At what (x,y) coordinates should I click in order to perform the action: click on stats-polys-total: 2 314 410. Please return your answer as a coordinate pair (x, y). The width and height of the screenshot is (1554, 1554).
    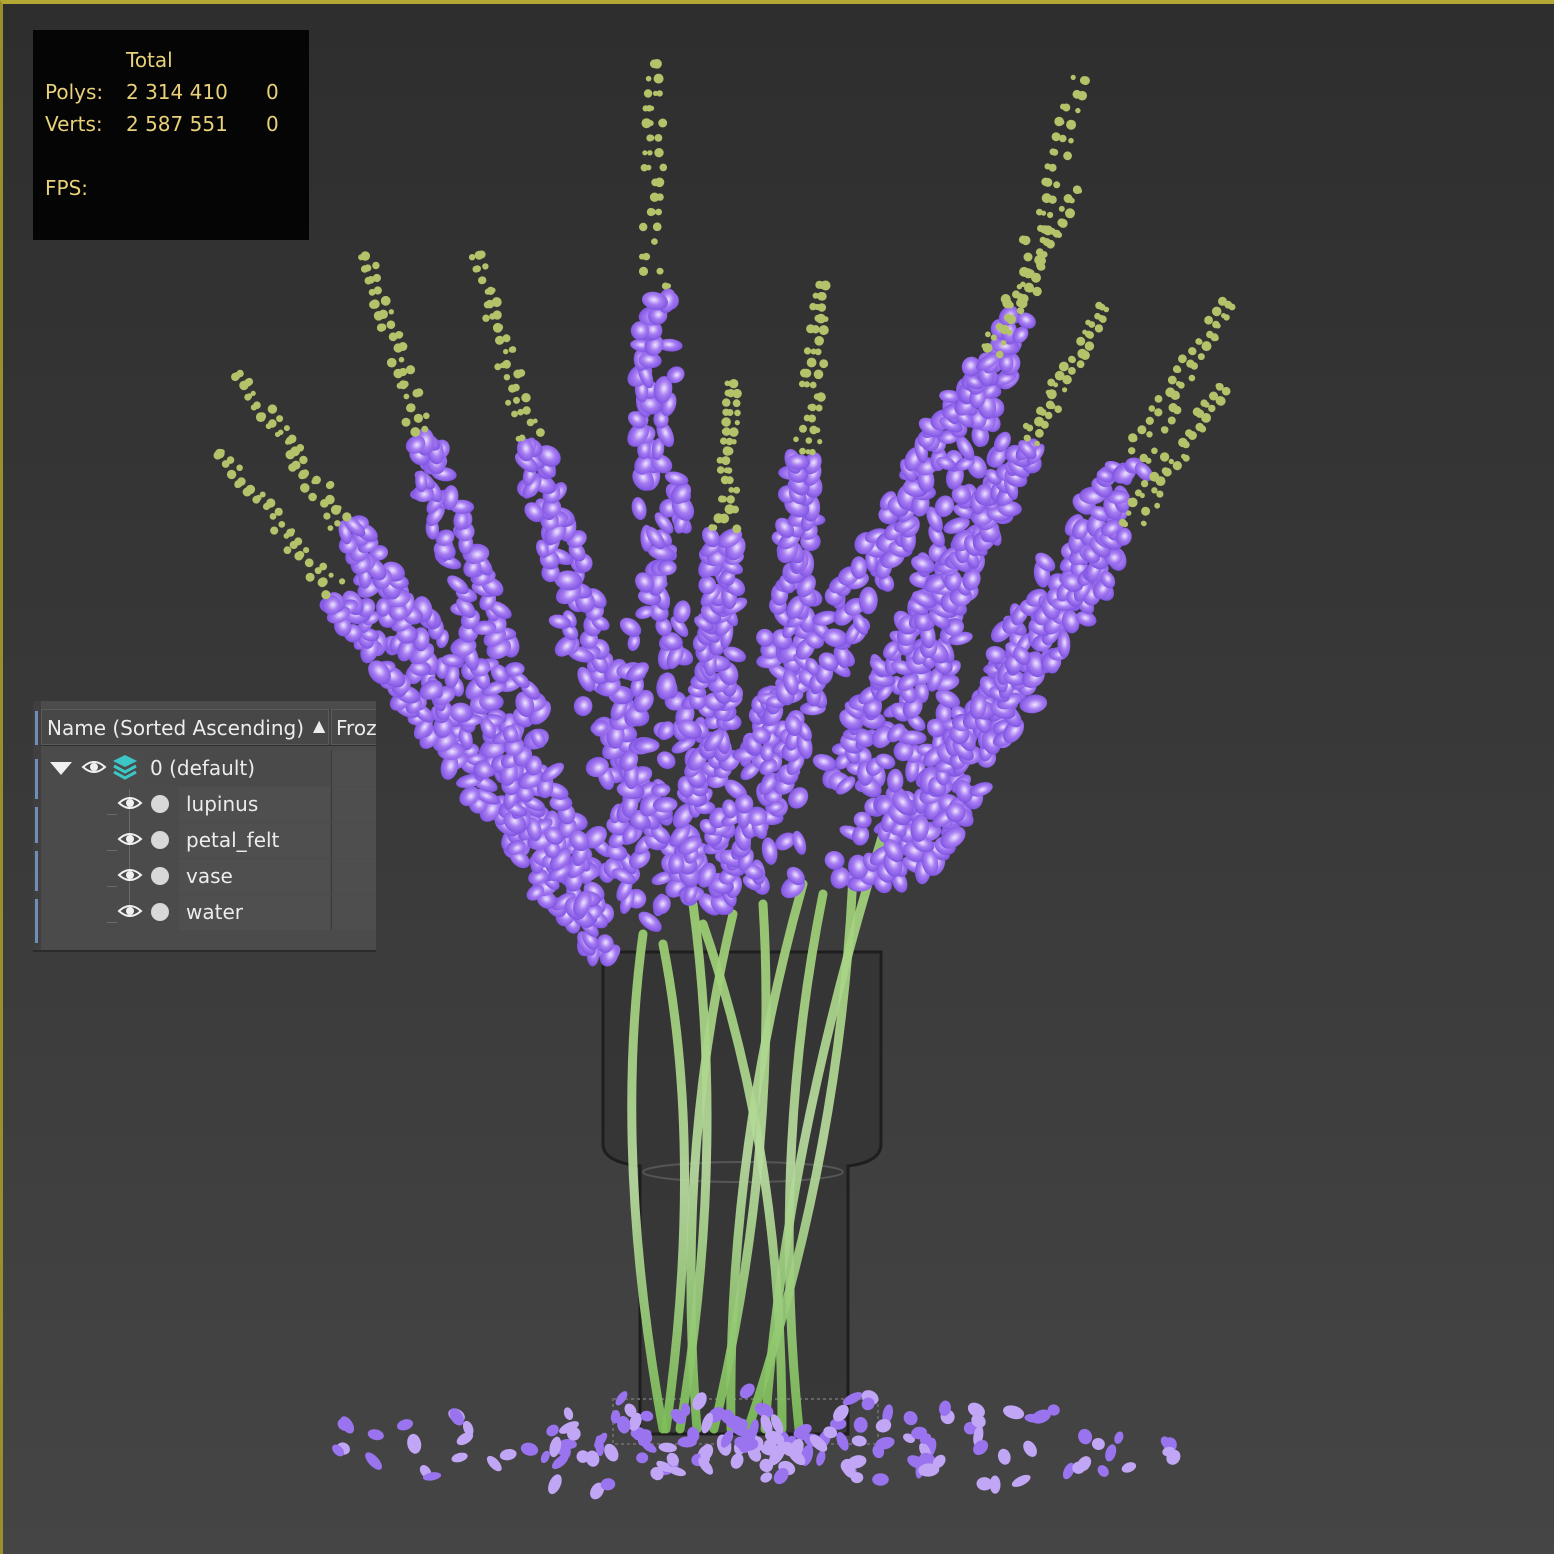
    Looking at the image, I should click on (177, 92).